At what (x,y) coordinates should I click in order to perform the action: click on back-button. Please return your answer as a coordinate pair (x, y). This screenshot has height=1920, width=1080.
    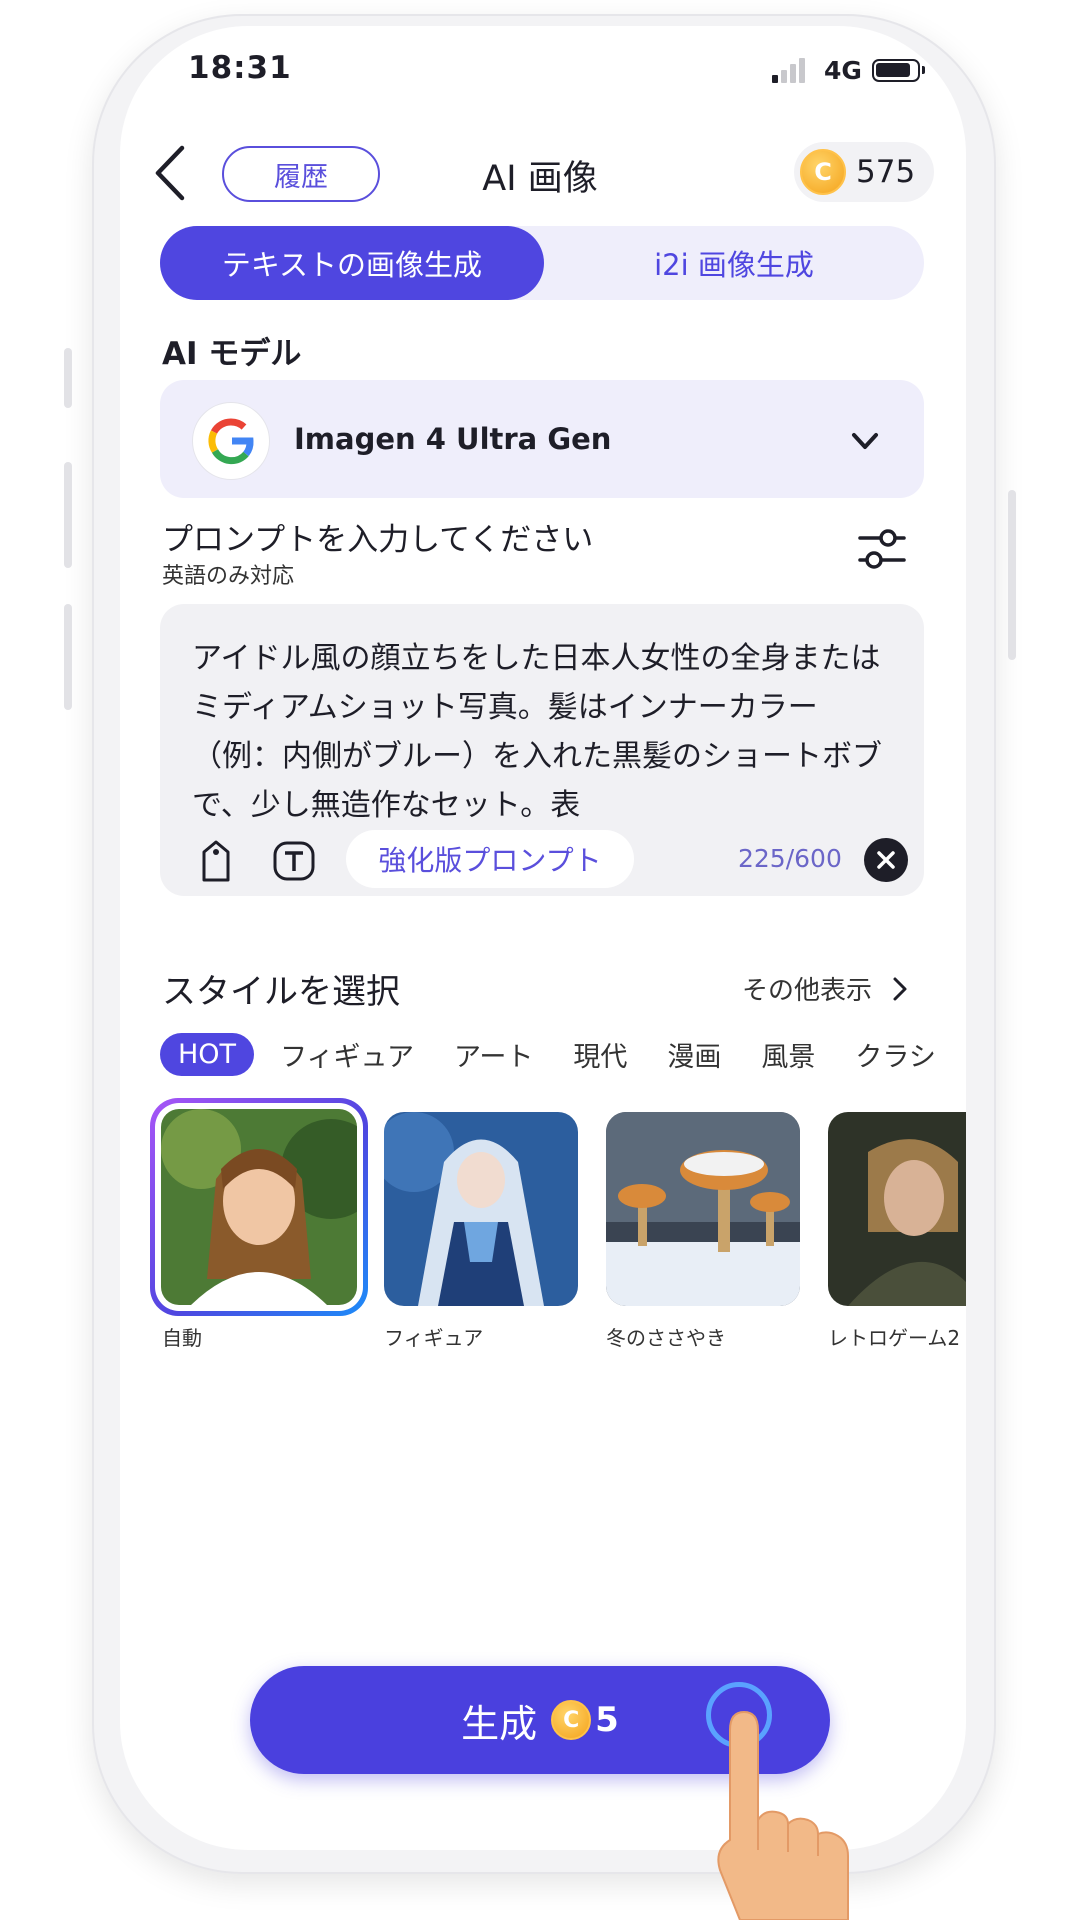
    Looking at the image, I should click on (170, 173).